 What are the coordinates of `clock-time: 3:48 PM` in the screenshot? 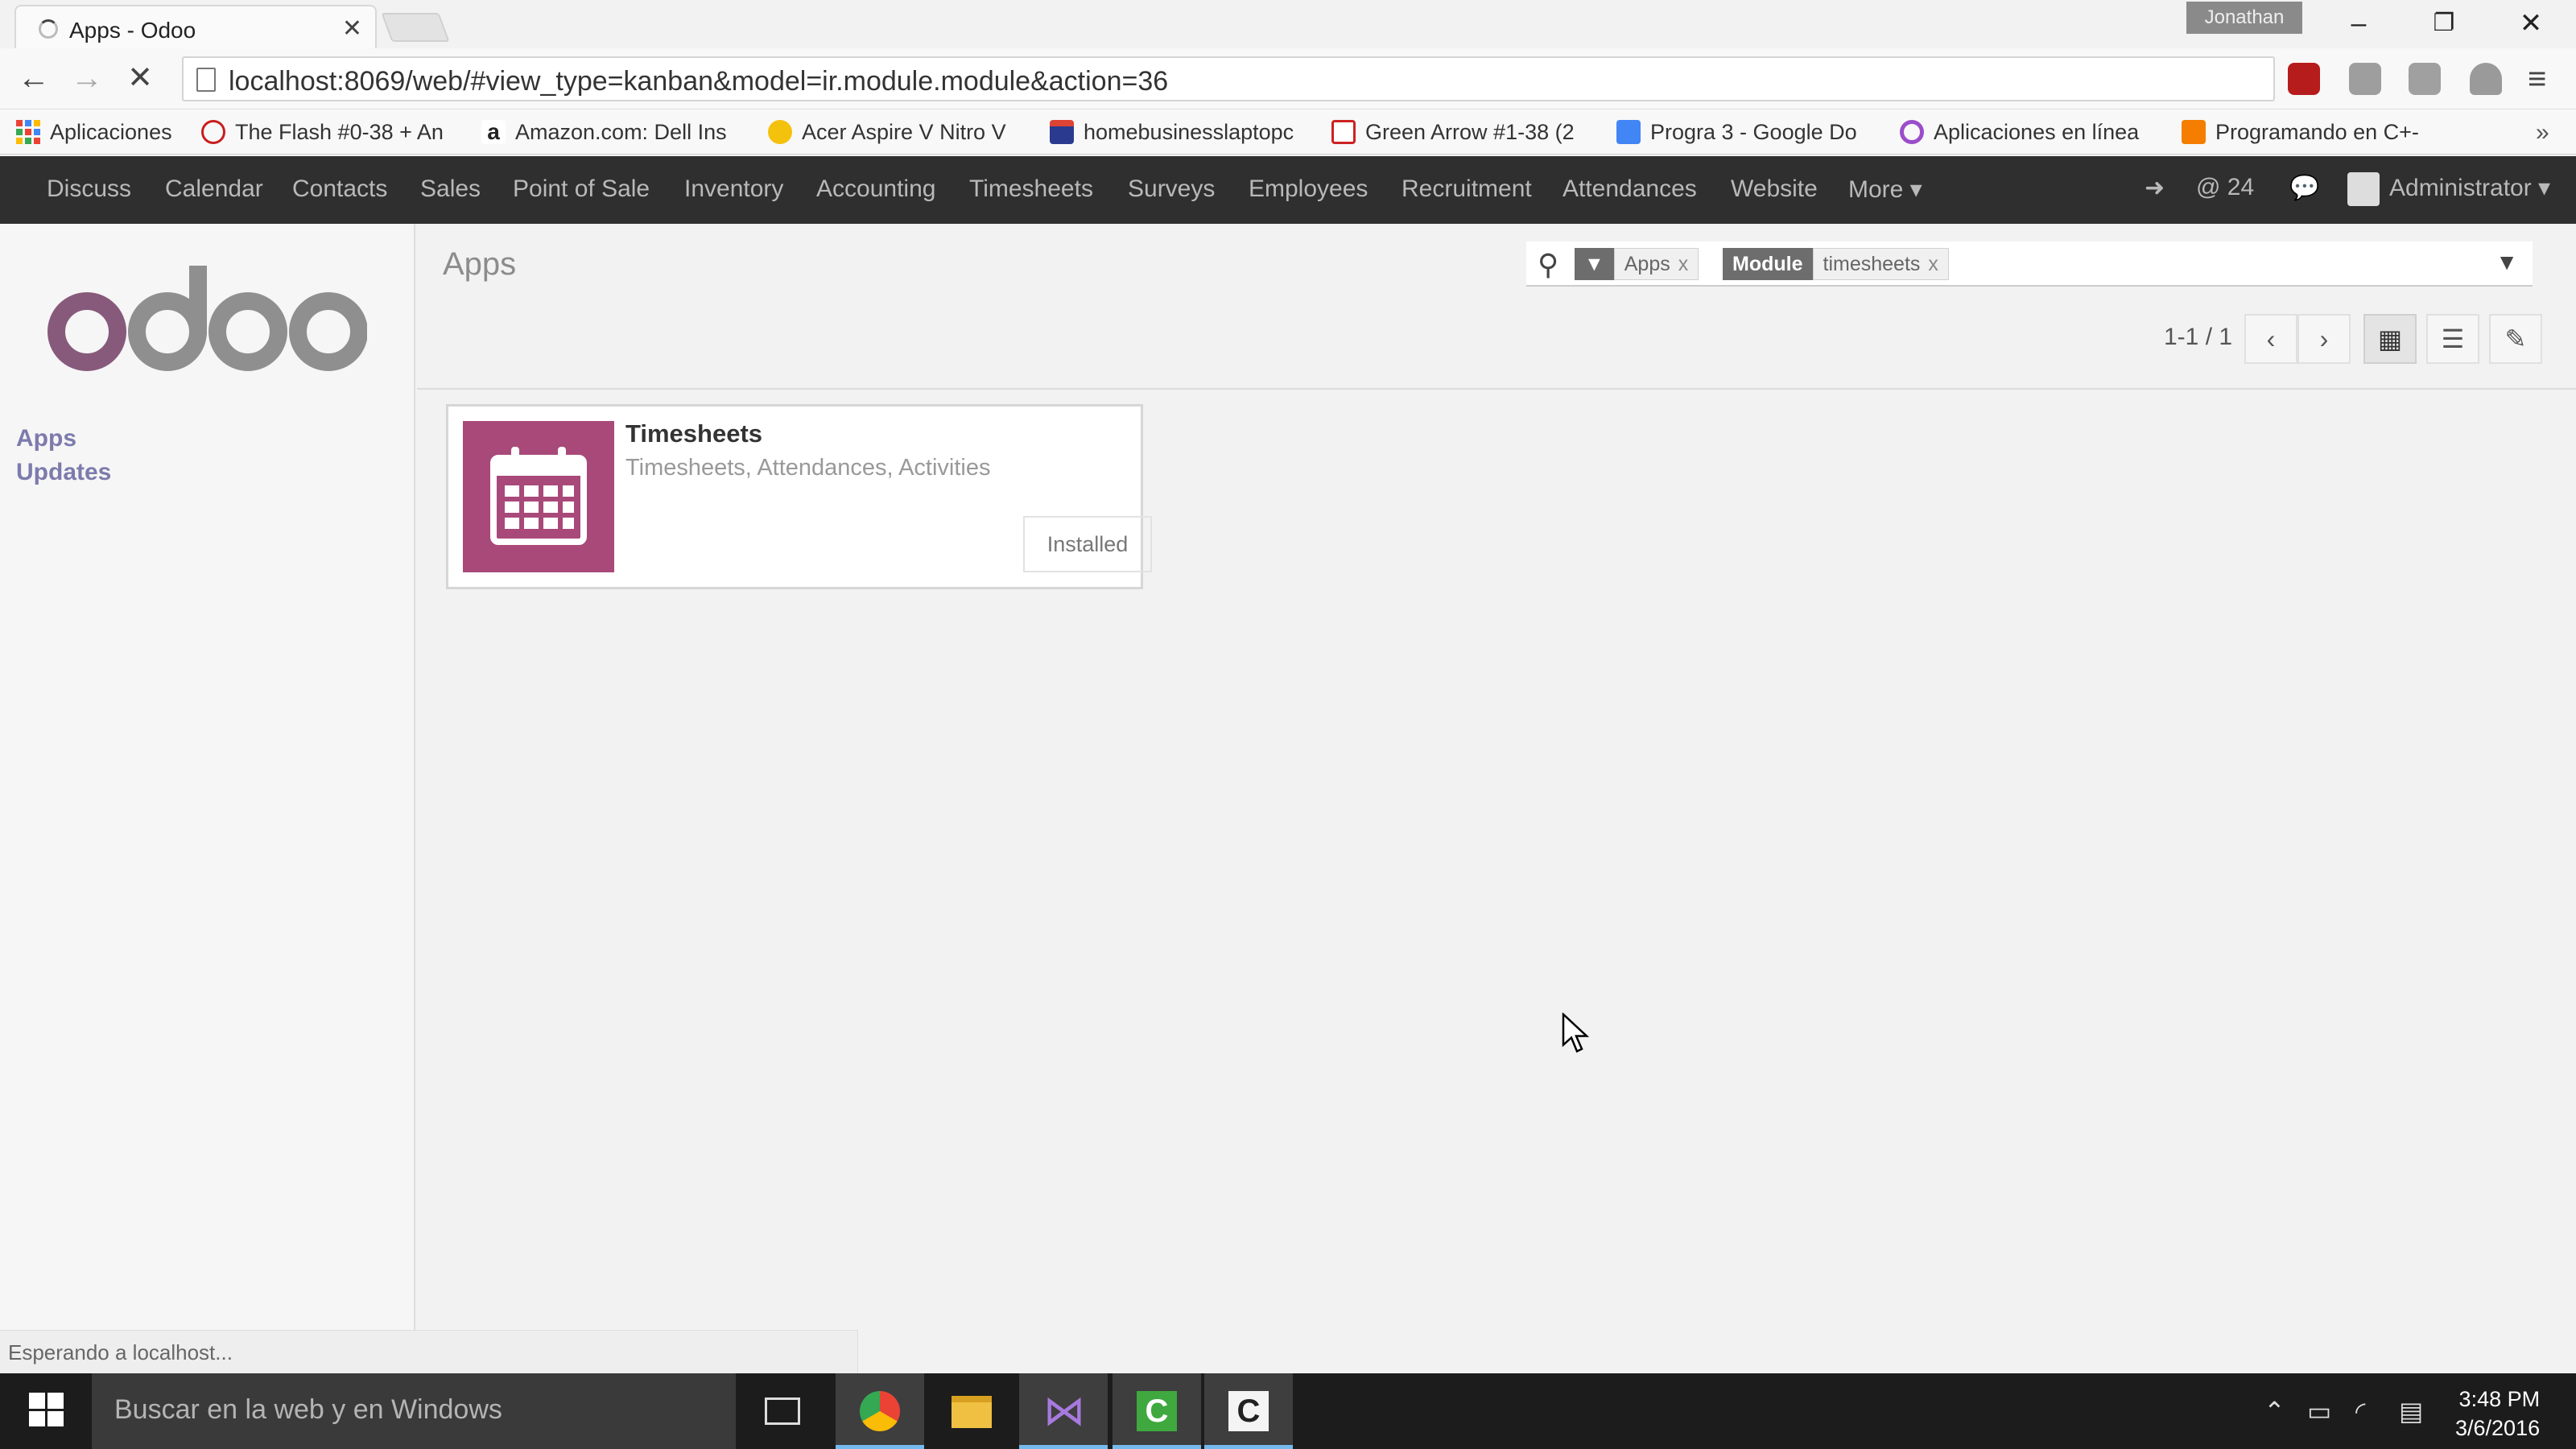 It's located at (2499, 1399).